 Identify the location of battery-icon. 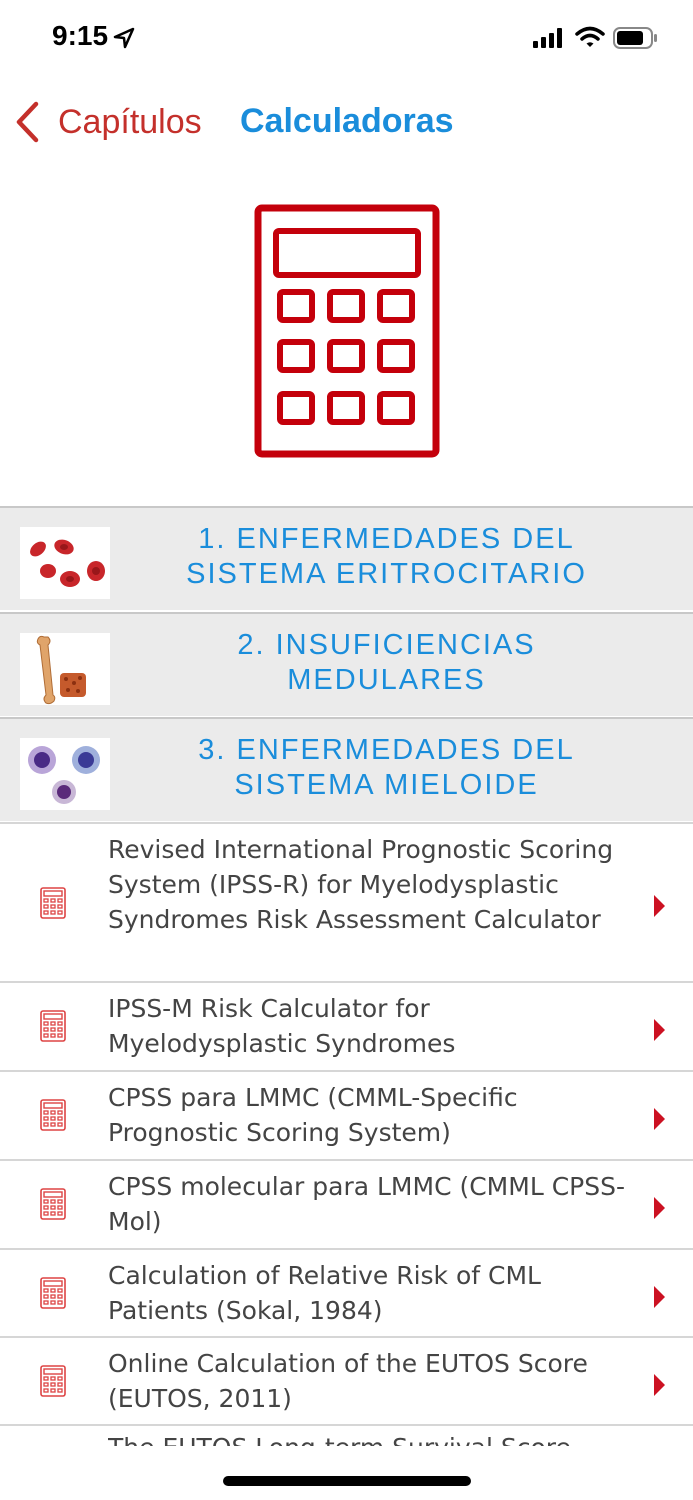
(635, 38).